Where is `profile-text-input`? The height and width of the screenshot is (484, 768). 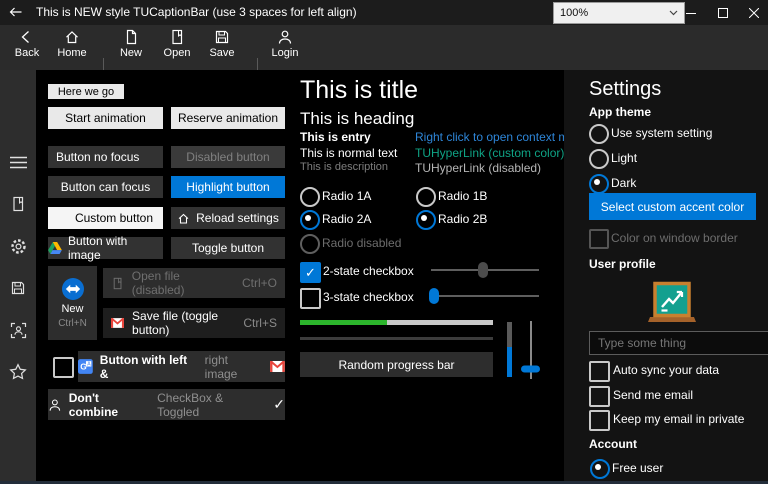
profile-text-input is located at coordinates (678, 343).